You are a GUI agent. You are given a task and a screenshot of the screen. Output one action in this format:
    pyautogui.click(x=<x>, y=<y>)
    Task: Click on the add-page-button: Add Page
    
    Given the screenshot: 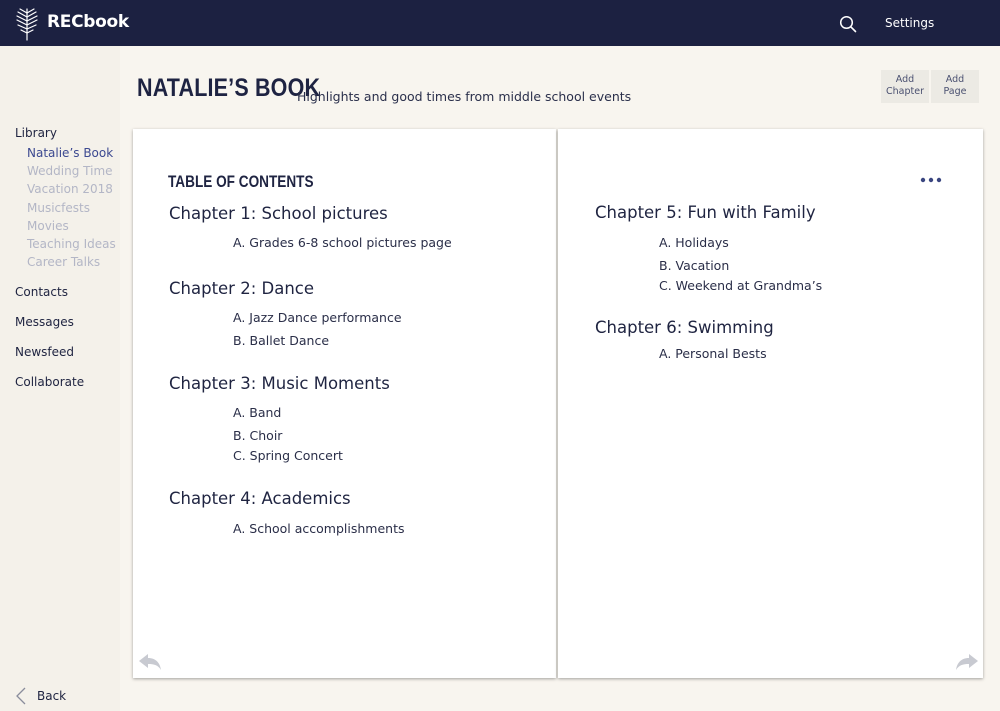 What is the action you would take?
    pyautogui.click(x=955, y=86)
    